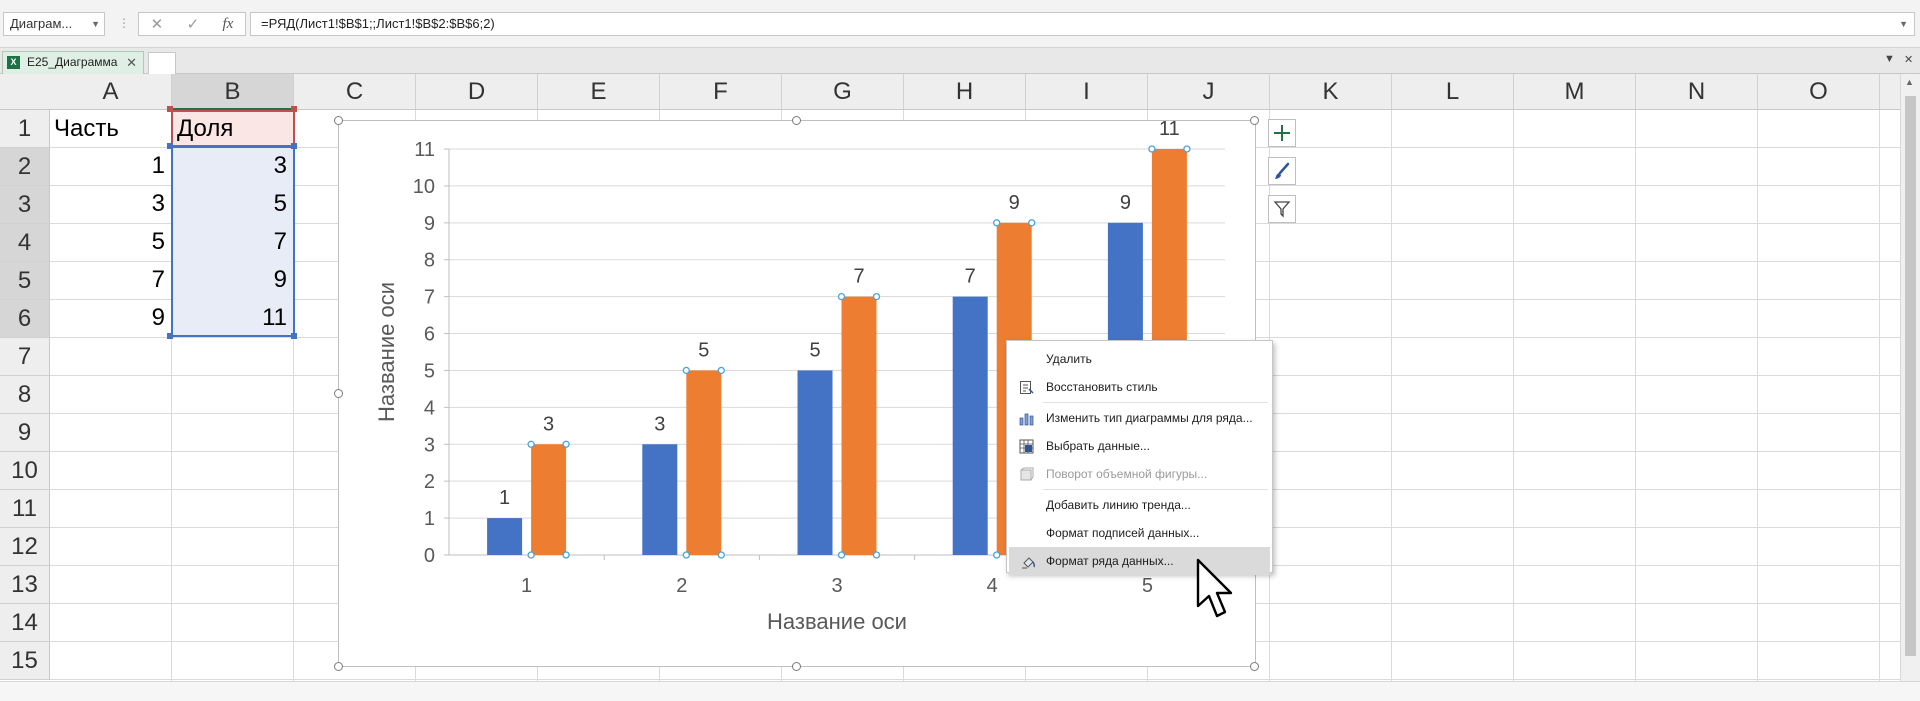 Image resolution: width=1920 pixels, height=701 pixels. I want to click on menu-item-reset-style: Восстановить стиль, so click(1139, 387).